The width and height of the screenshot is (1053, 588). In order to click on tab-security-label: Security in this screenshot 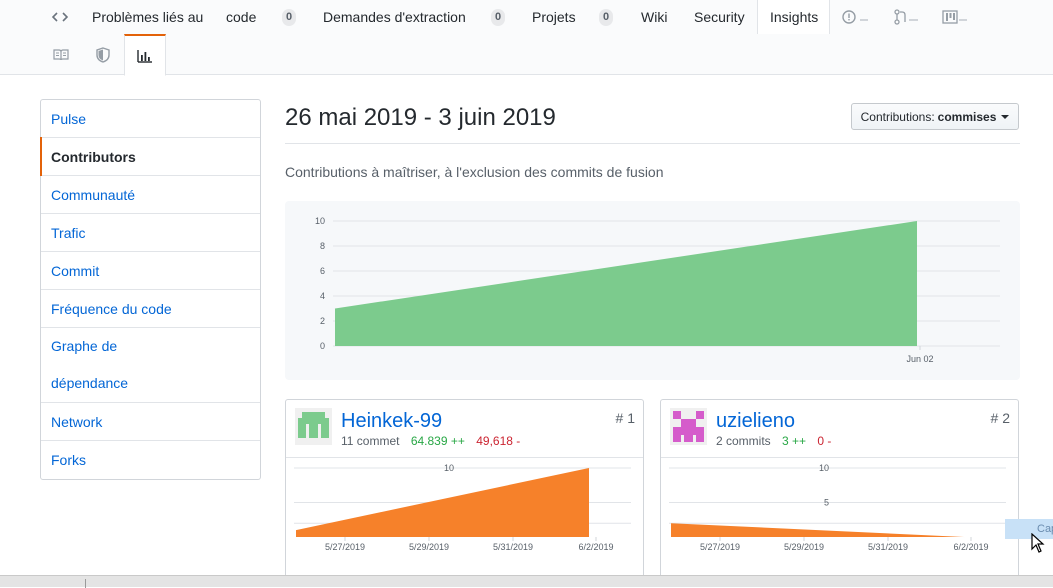, I will do `click(719, 17)`.